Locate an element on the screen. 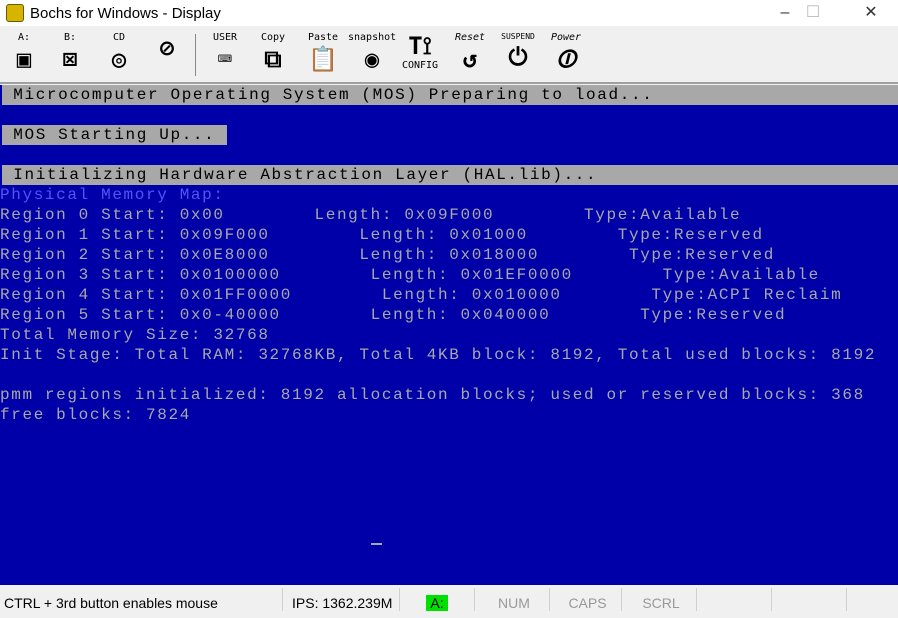  paste-button: Paste 📋 is located at coordinates (323, 55).